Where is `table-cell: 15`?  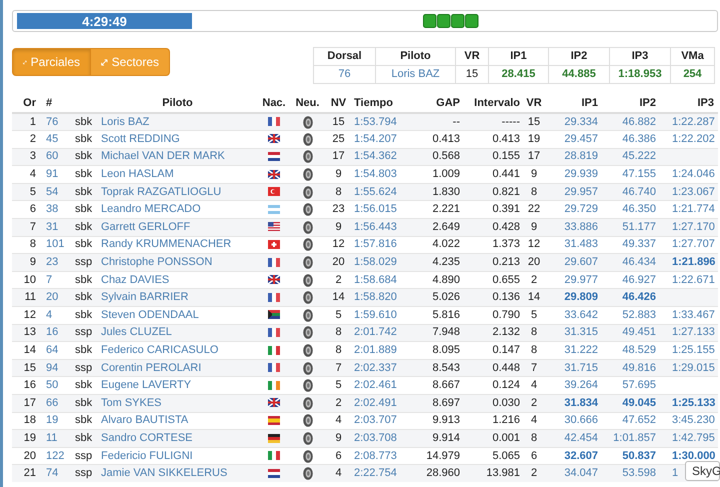 table-cell: 15 is located at coordinates (338, 122).